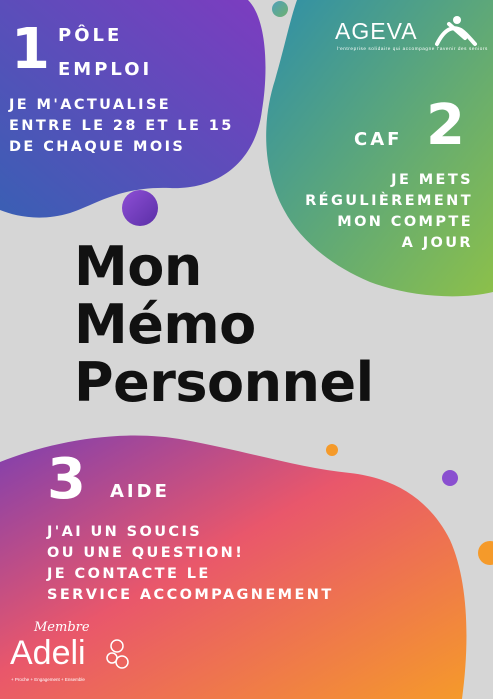 The image size is (493, 699). Describe the element at coordinates (378, 139) in the screenshot. I see `section2-heading: CAF` at that location.